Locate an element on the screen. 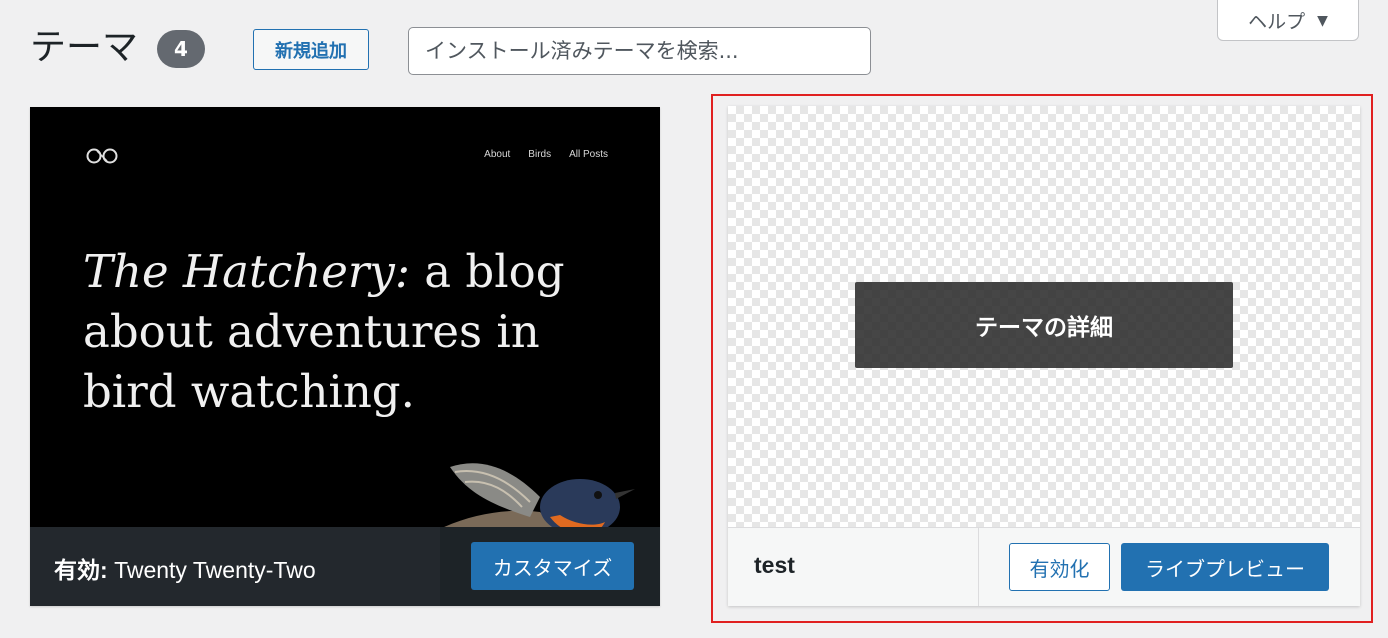 This screenshot has width=1388, height=638. activate-button: 有効化 is located at coordinates (1059, 567).